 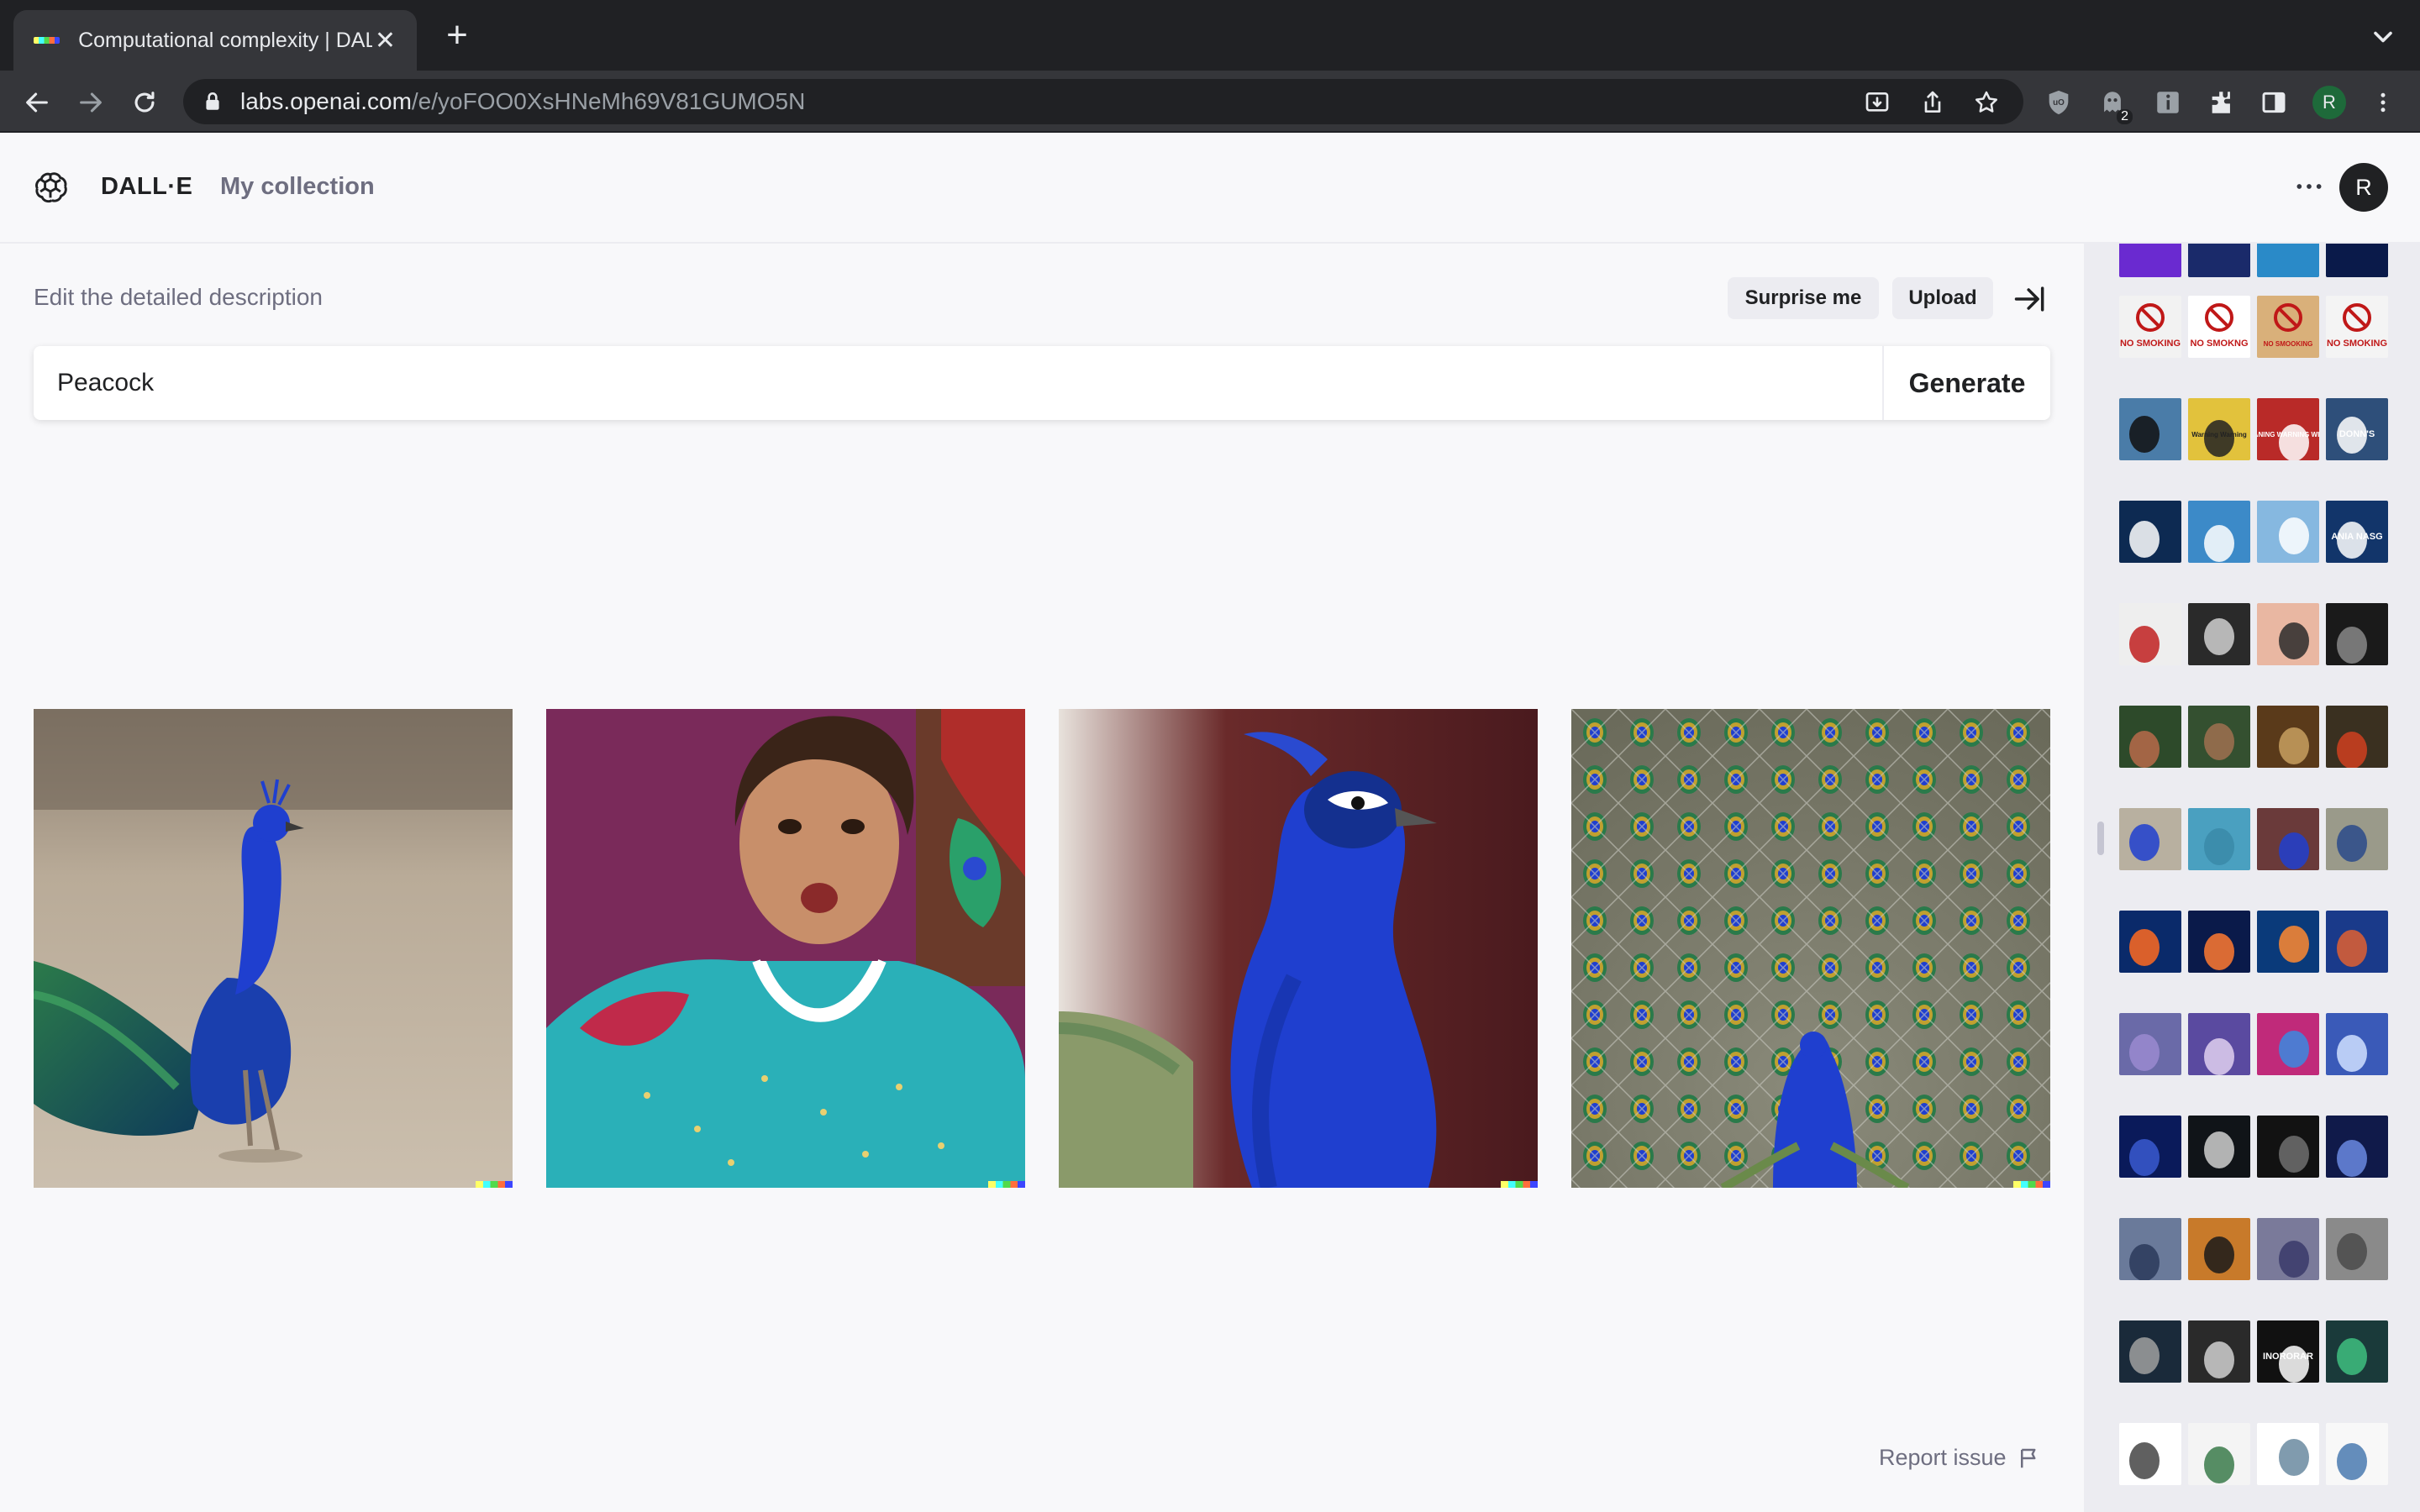 I want to click on report-issue-link: Report issue, so click(x=1961, y=1458).